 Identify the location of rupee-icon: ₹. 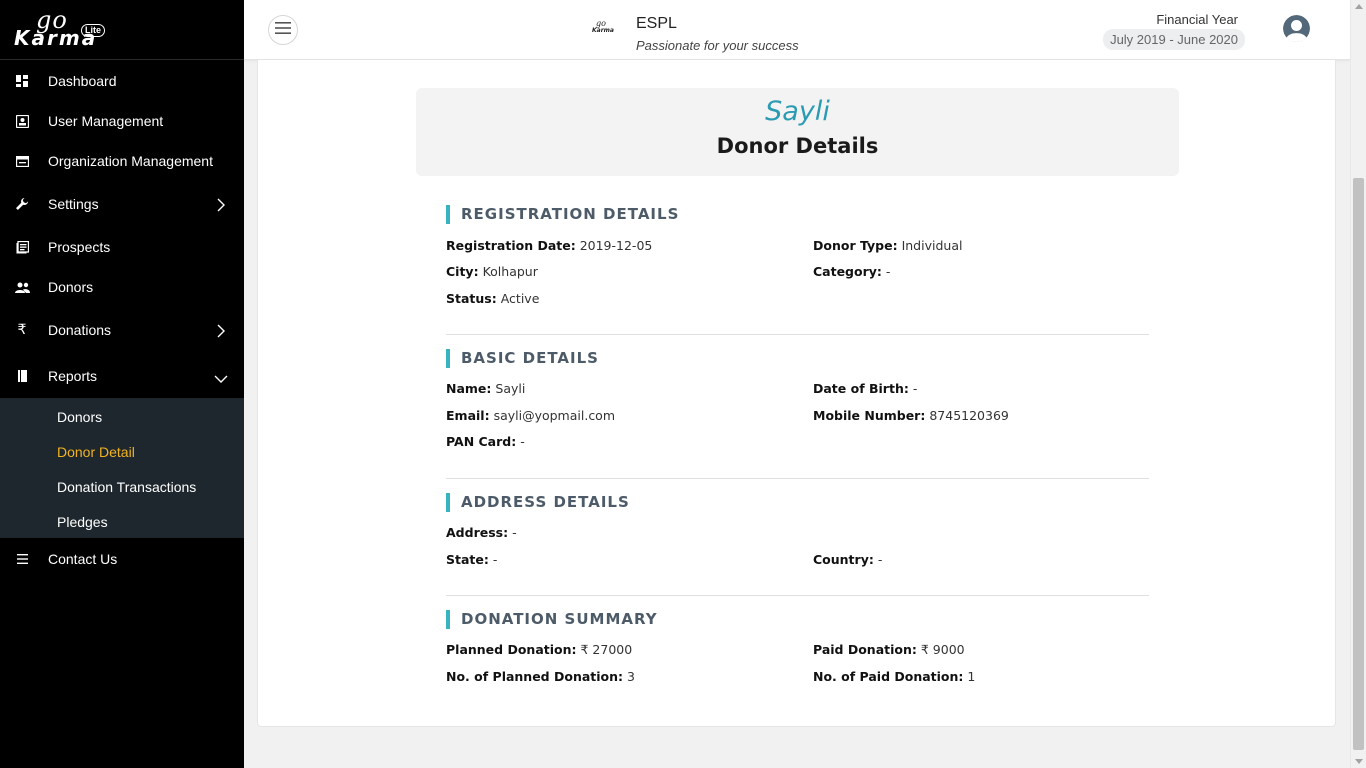
(22, 330).